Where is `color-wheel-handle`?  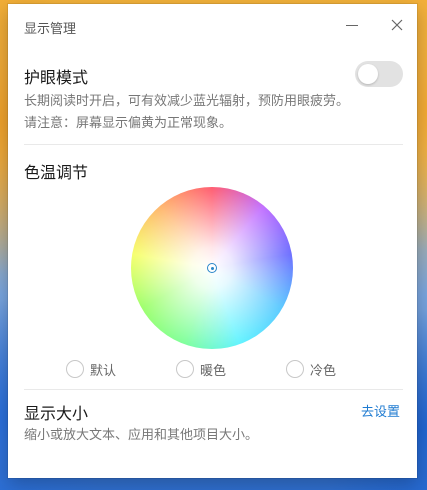 color-wheel-handle is located at coordinates (212, 268).